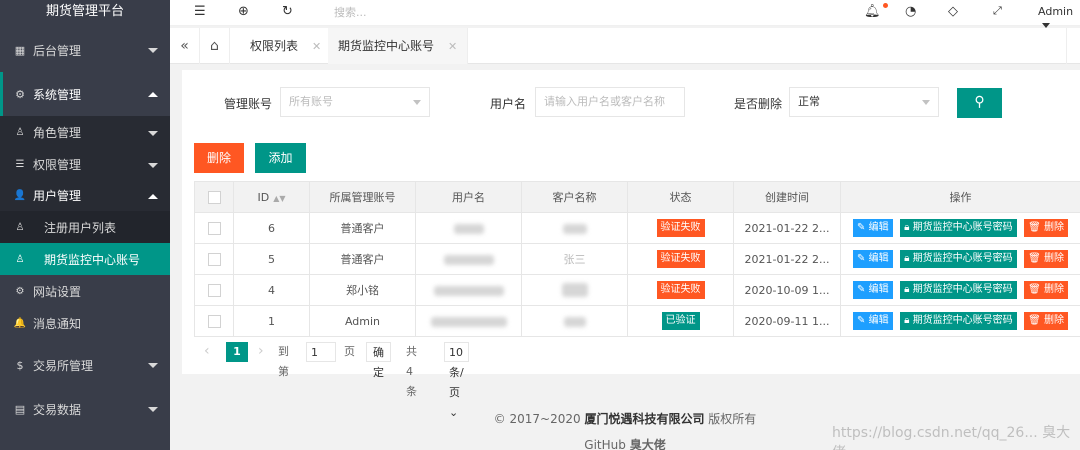 The height and width of the screenshot is (450, 1080). Describe the element at coordinates (508, 104) in the screenshot. I see `username-filter-label: 用户名` at that location.